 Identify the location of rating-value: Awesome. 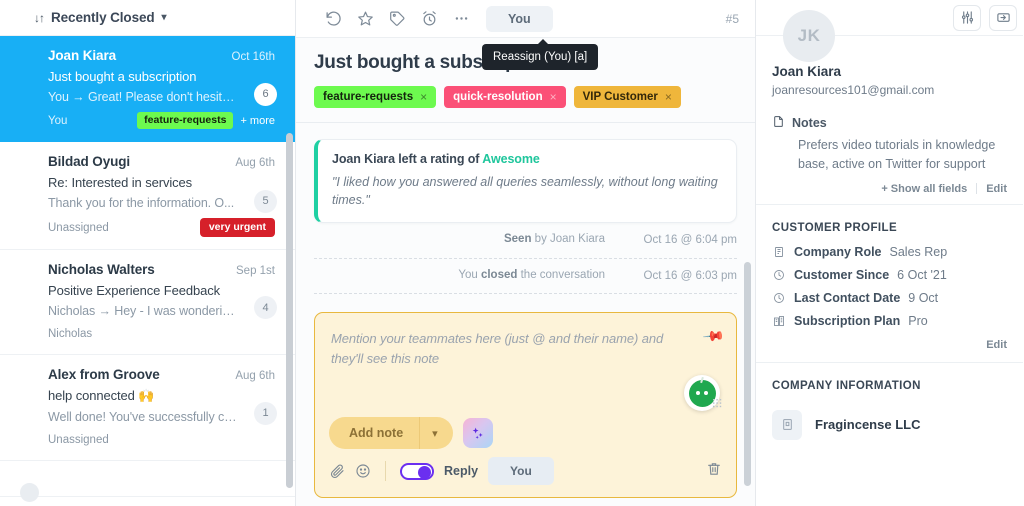
(511, 159).